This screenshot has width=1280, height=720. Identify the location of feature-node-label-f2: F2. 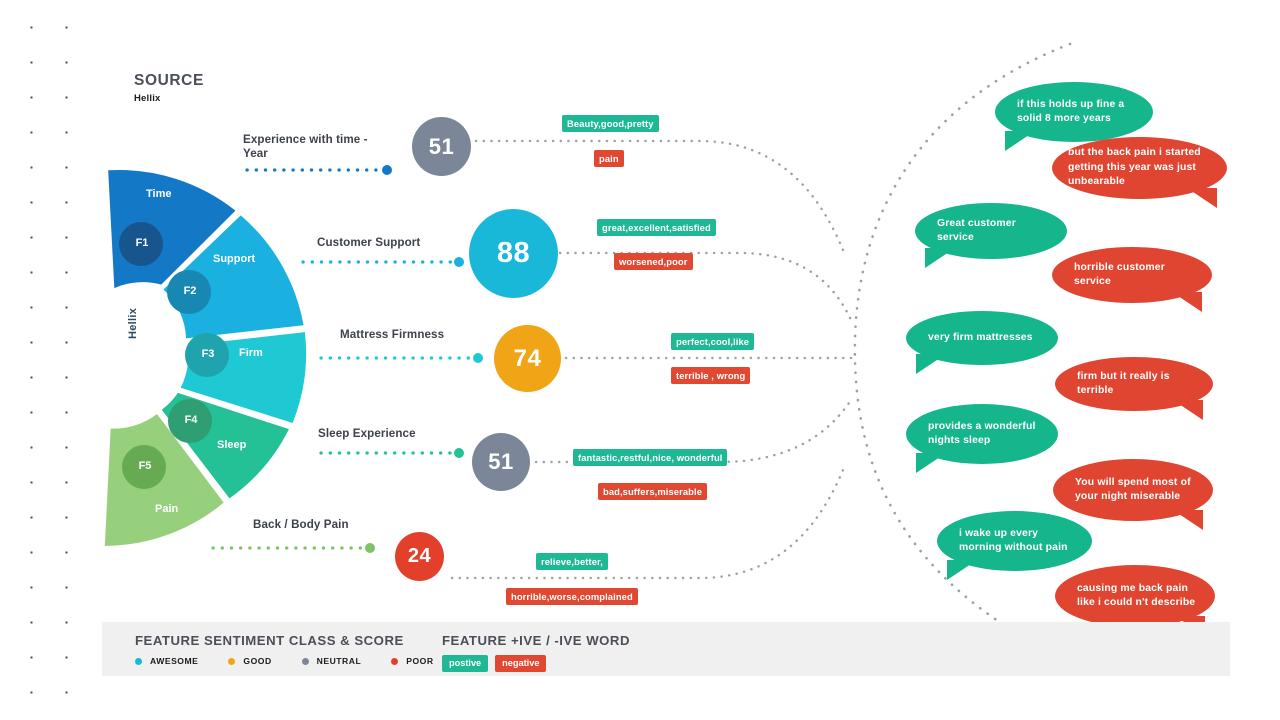
(190, 291).